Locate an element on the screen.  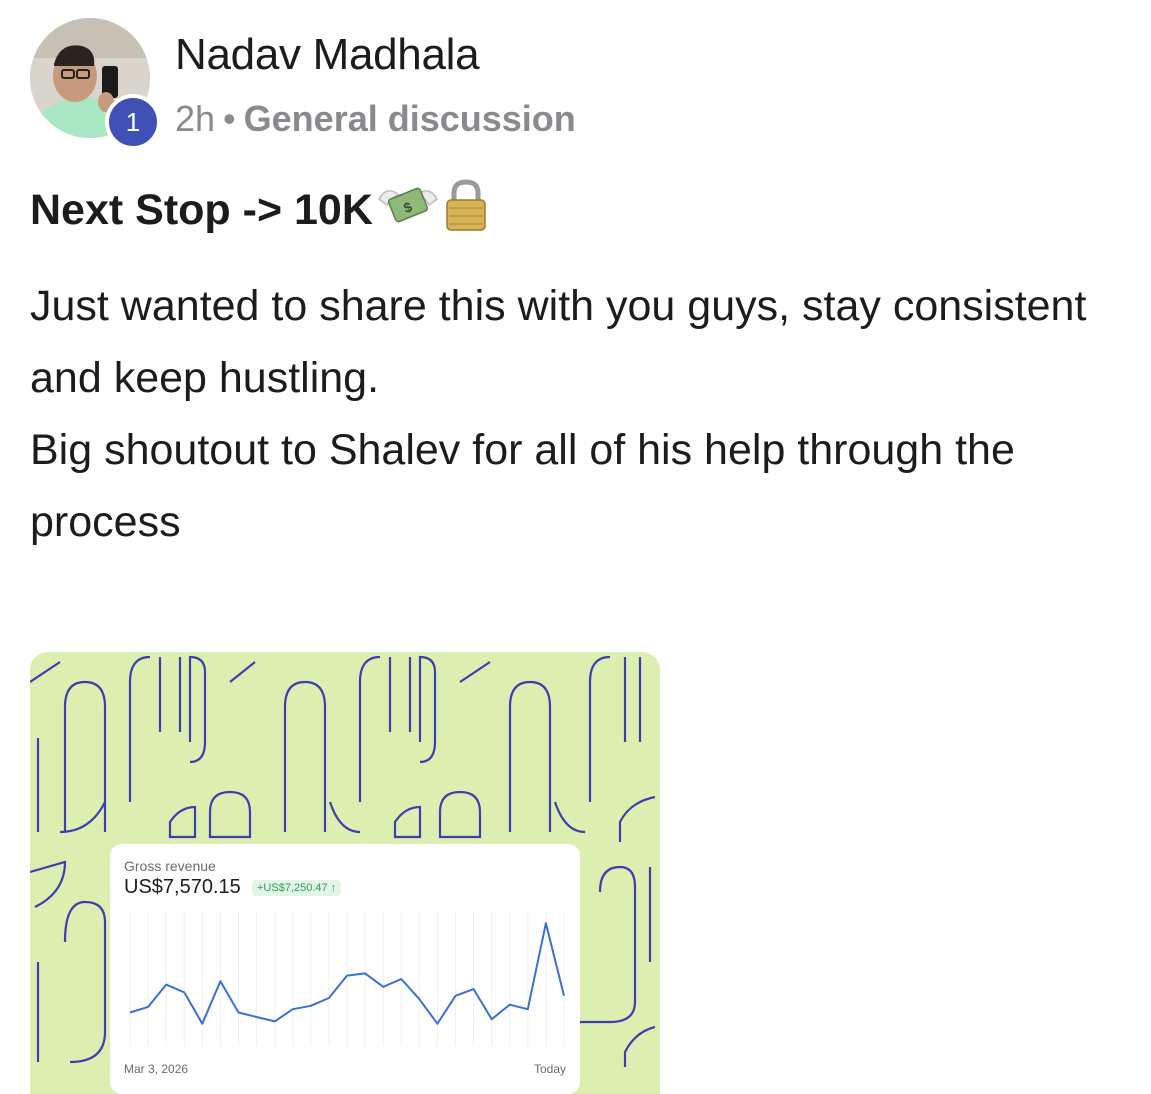
revenue-value: US$7,570.15 is located at coordinates (182, 887).